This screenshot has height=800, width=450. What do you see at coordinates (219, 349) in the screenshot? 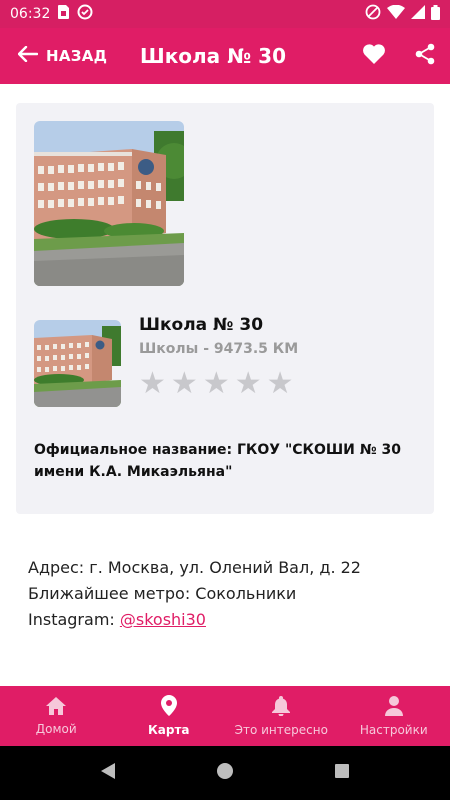
I see `place-category-distance: Школы - 9473.5 КМ` at bounding box center [219, 349].